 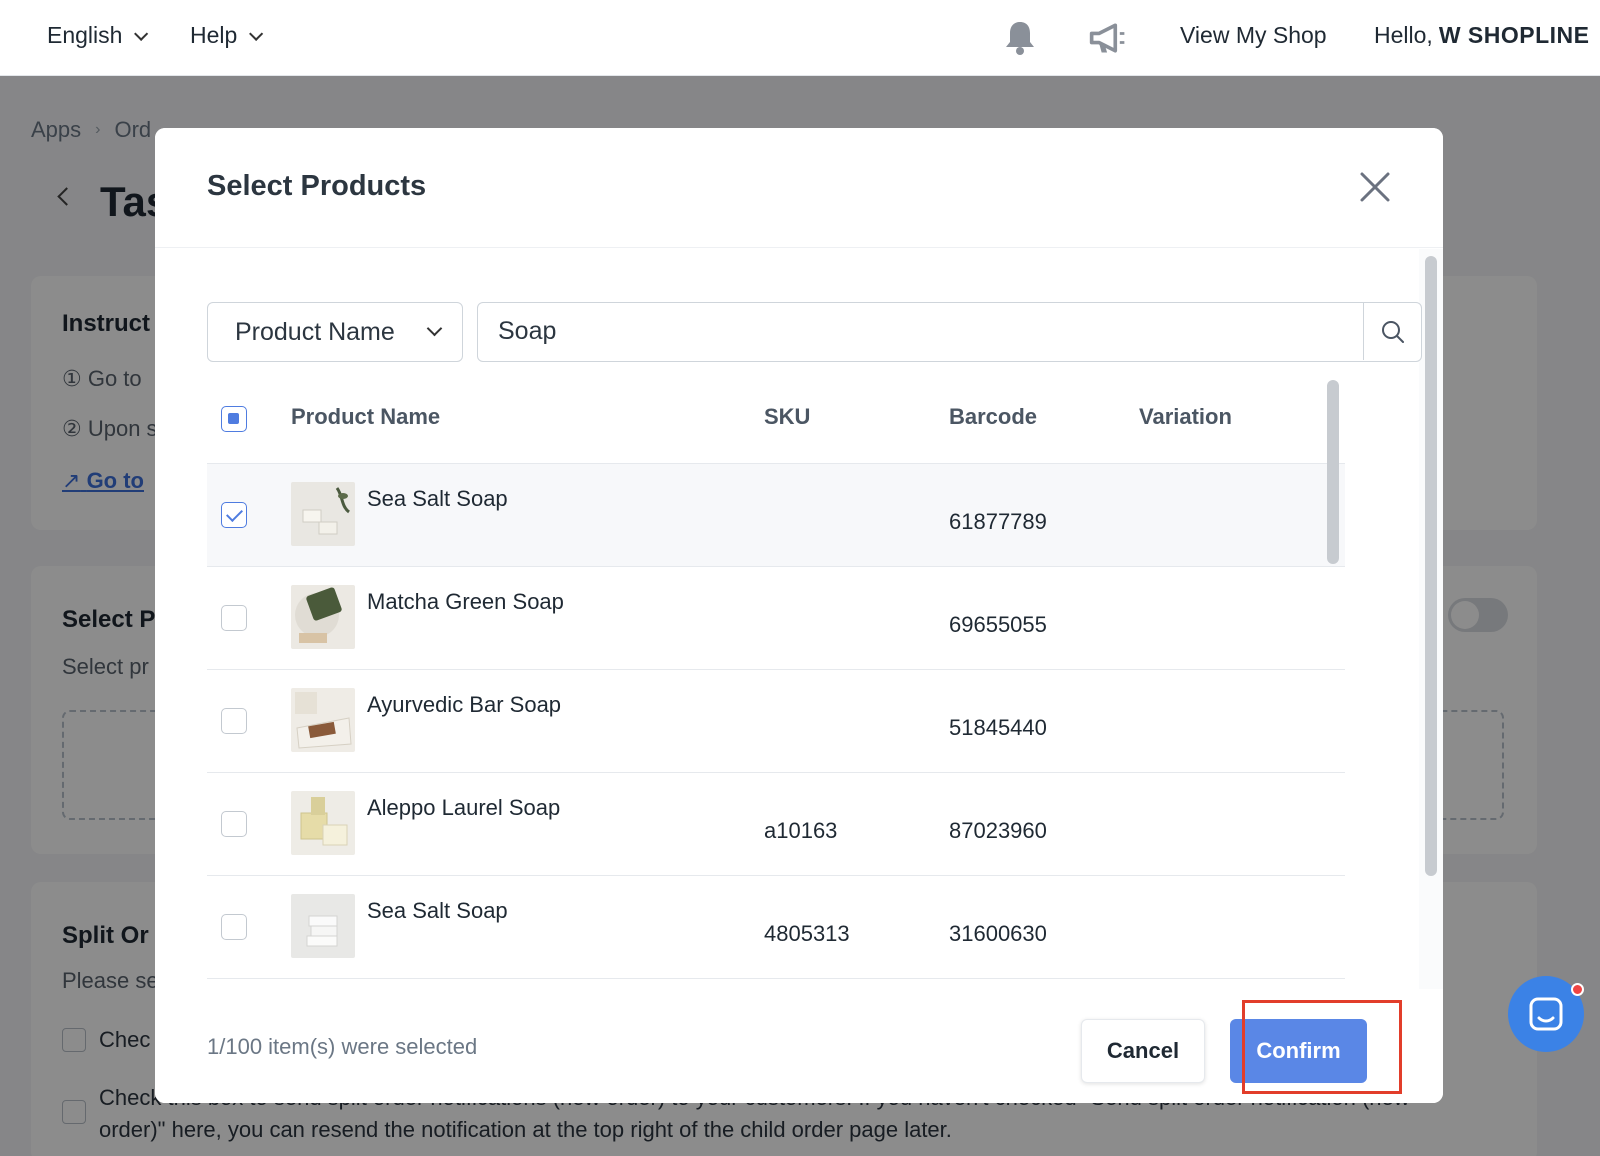 What do you see at coordinates (214, 35) in the screenshot?
I see `help-label: Help` at bounding box center [214, 35].